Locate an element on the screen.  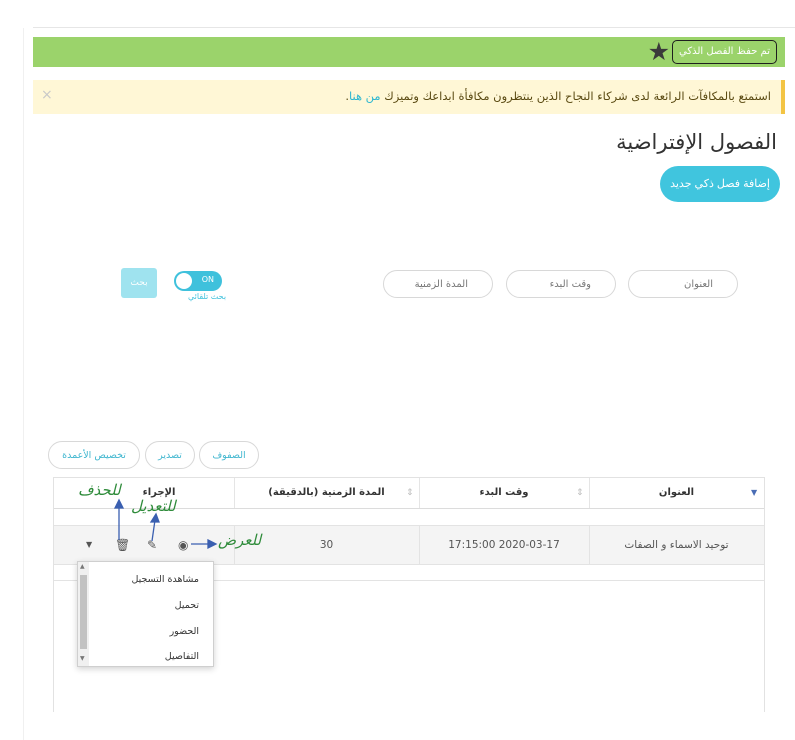
arrow-edit-head is located at coordinates (154, 517).